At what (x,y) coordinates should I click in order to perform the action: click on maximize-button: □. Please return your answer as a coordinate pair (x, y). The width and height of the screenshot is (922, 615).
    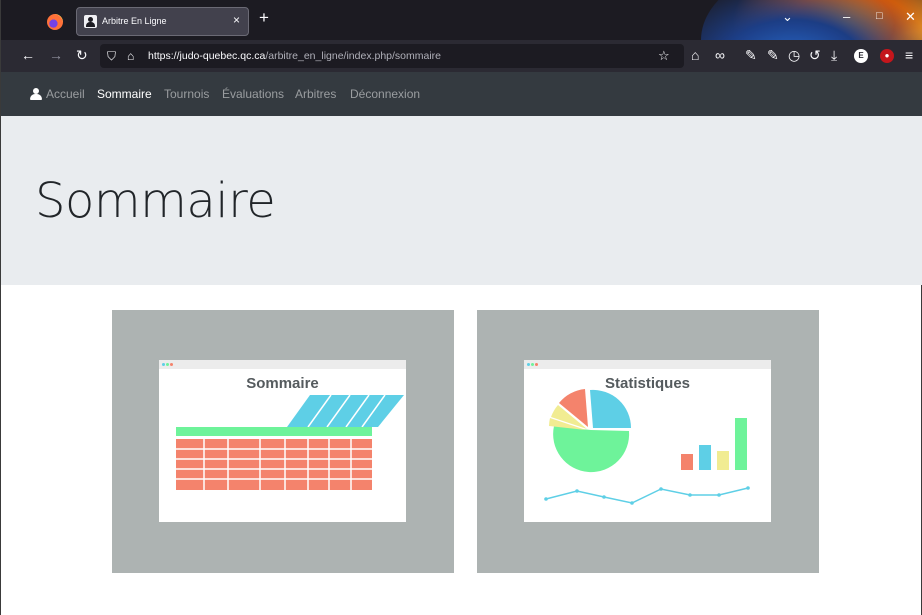
    Looking at the image, I should click on (879, 16).